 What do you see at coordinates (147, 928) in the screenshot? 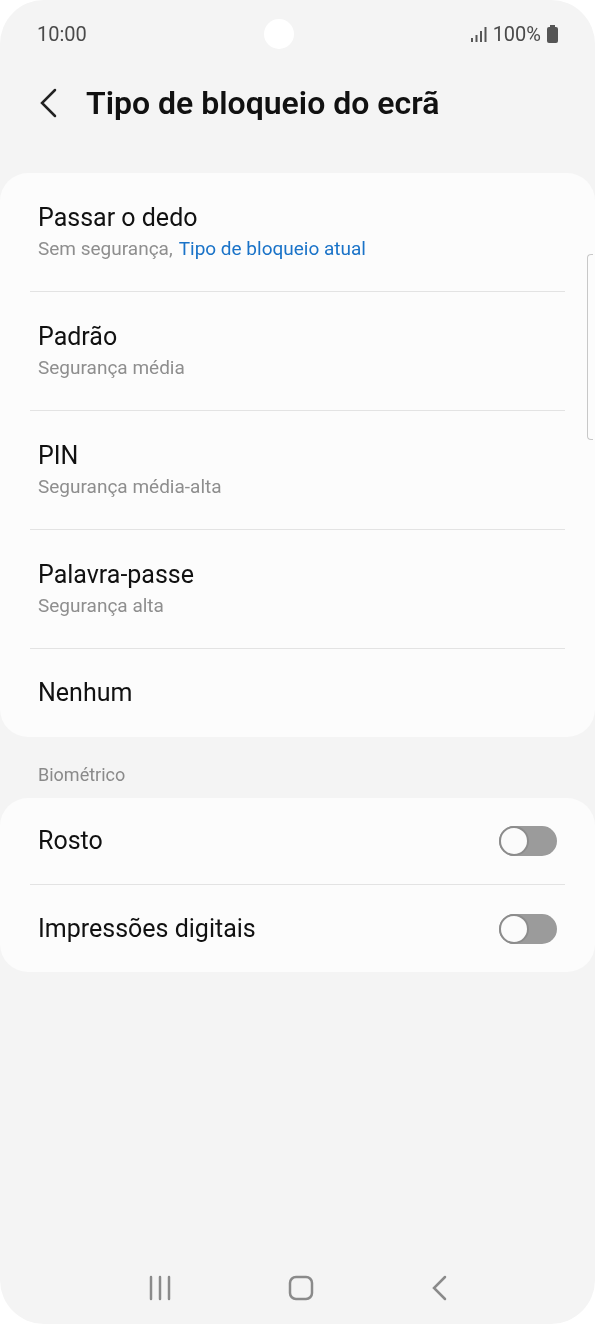
I see `biometric-label: Impressões digitais` at bounding box center [147, 928].